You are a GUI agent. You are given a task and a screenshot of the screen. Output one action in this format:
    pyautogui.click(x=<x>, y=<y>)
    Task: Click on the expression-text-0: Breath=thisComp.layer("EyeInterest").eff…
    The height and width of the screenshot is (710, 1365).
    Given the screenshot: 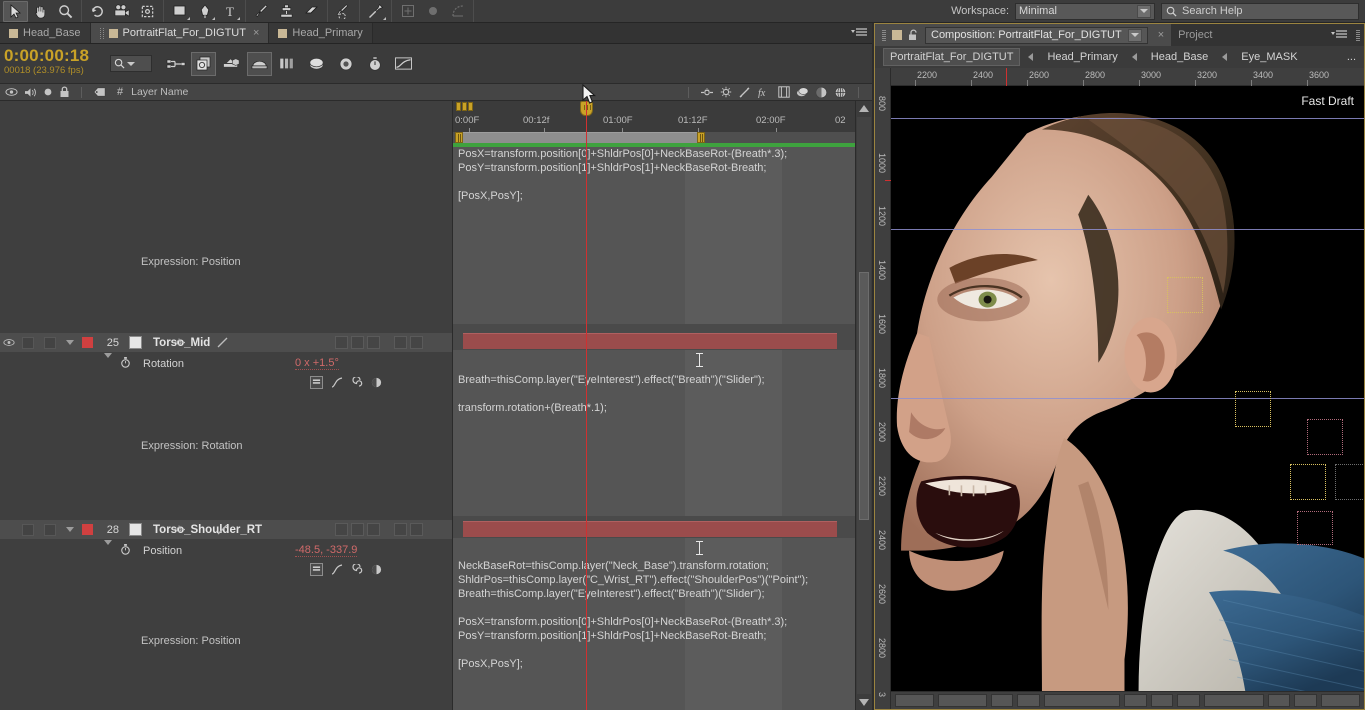 What is the action you would take?
    pyautogui.click(x=611, y=394)
    